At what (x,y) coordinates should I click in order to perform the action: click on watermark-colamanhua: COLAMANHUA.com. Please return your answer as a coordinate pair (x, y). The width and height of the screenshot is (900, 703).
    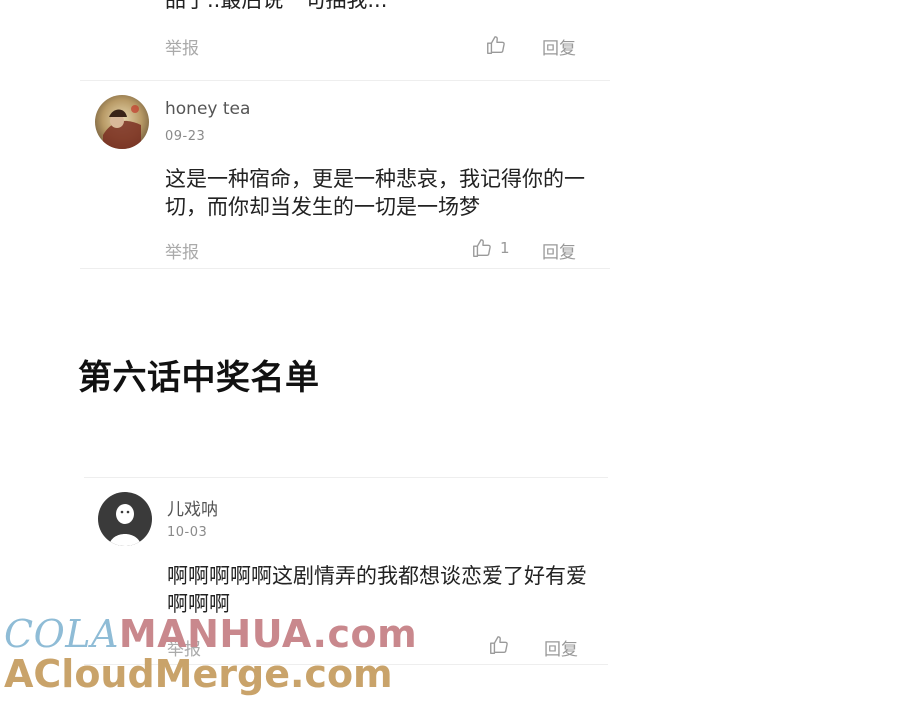
    Looking at the image, I should click on (210, 634).